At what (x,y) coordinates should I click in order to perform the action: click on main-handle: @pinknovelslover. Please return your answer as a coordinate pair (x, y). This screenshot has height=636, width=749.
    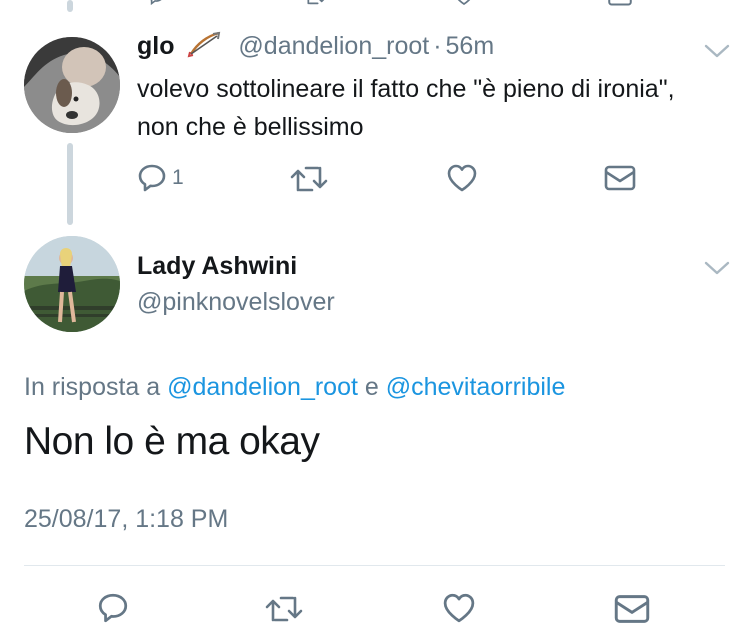
    Looking at the image, I should click on (236, 302).